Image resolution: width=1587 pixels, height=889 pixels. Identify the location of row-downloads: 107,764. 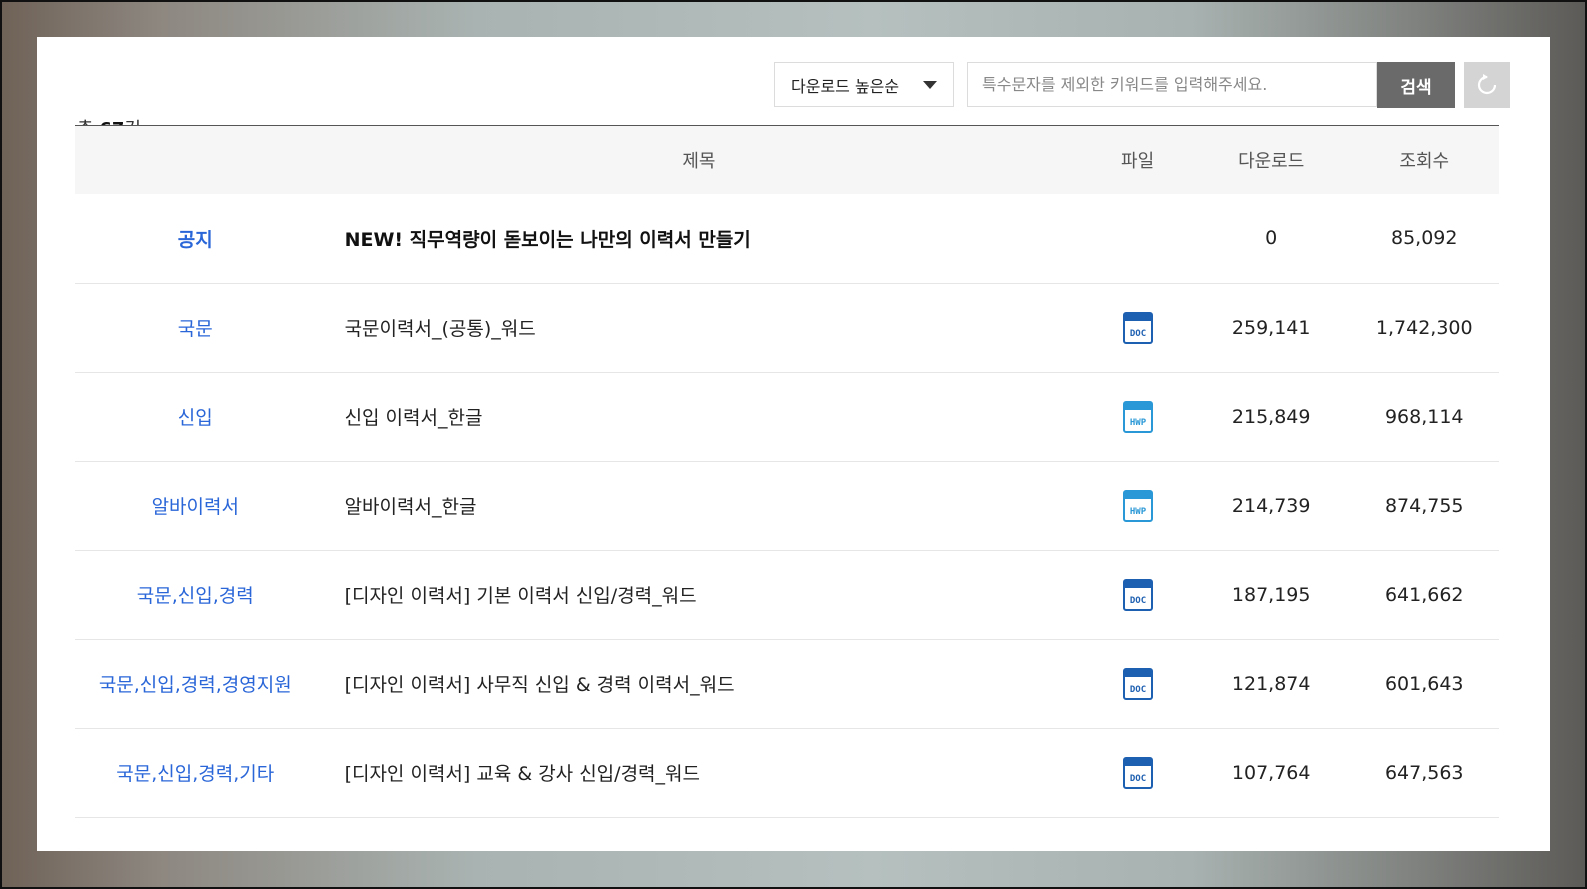
(1271, 772).